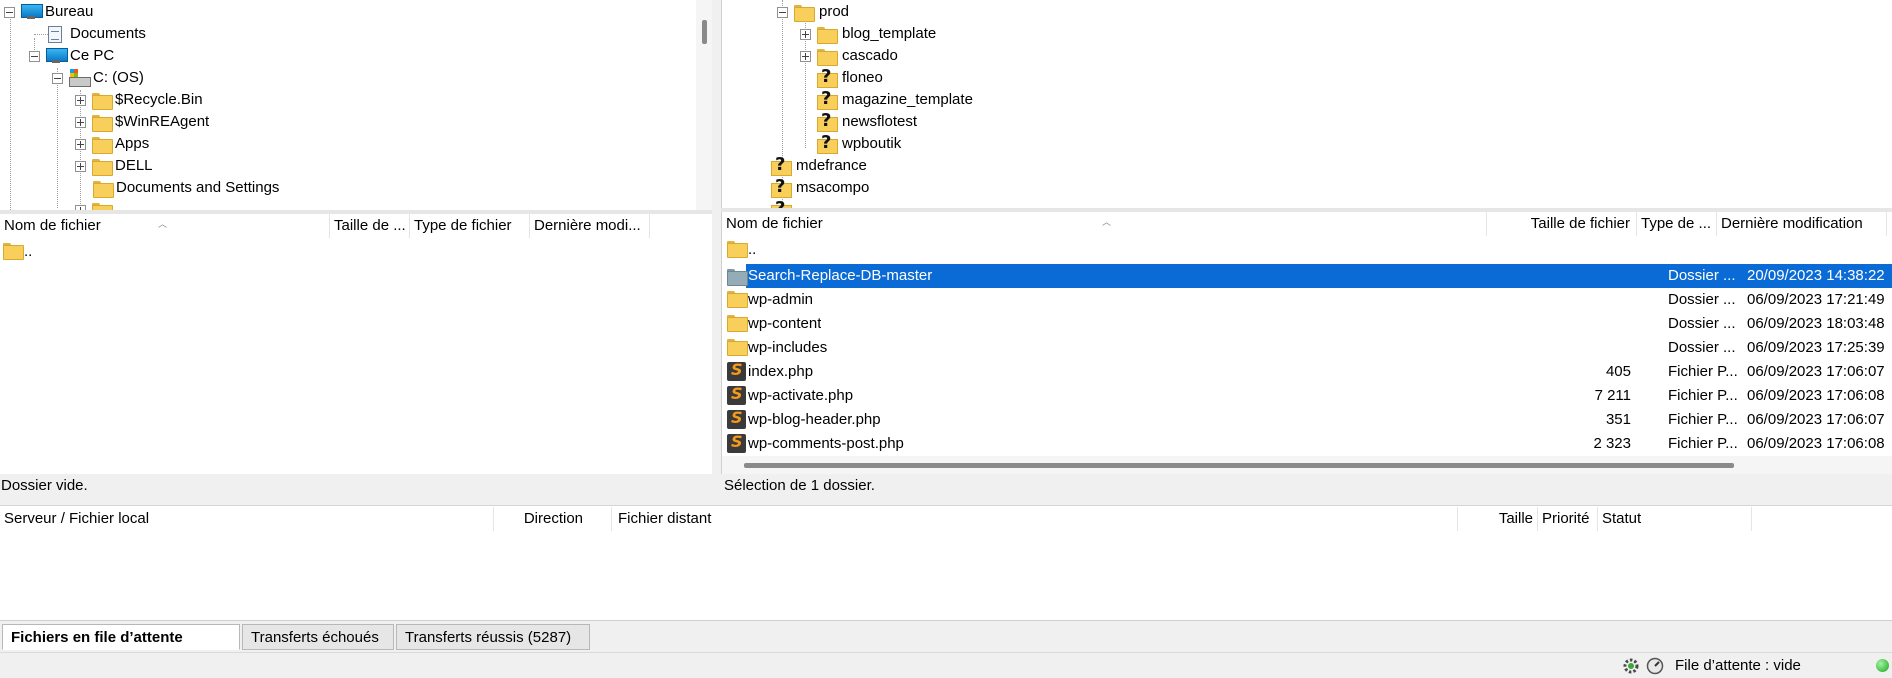  Describe the element at coordinates (1816, 395) in the screenshot. I see `file-modified: 06/09/2023 17:06:08` at that location.